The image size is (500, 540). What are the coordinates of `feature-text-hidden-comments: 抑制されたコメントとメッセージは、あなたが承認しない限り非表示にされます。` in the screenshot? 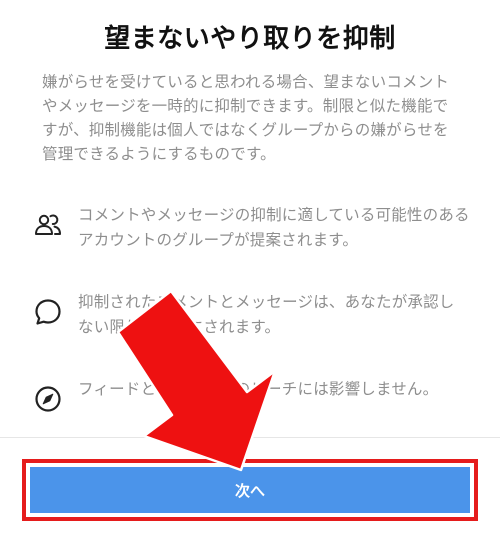 It's located at (266, 314).